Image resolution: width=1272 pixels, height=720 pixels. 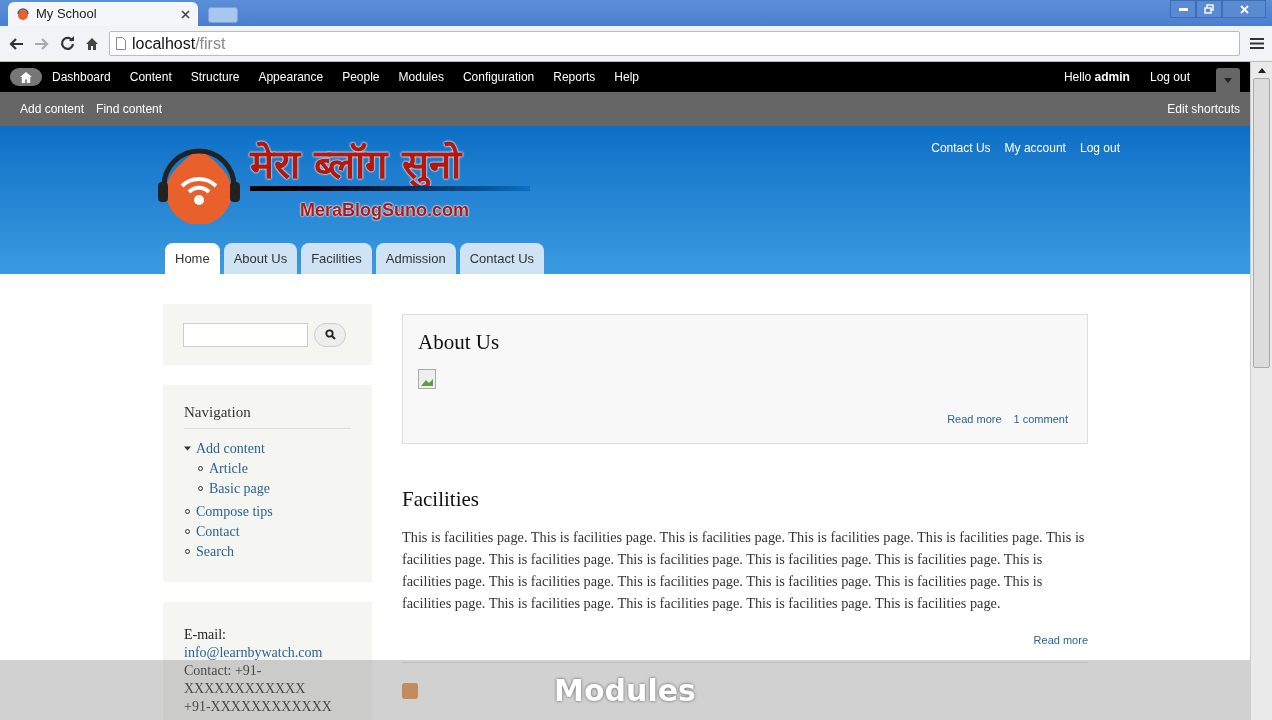 I want to click on menu-item: Structure, so click(x=215, y=77).